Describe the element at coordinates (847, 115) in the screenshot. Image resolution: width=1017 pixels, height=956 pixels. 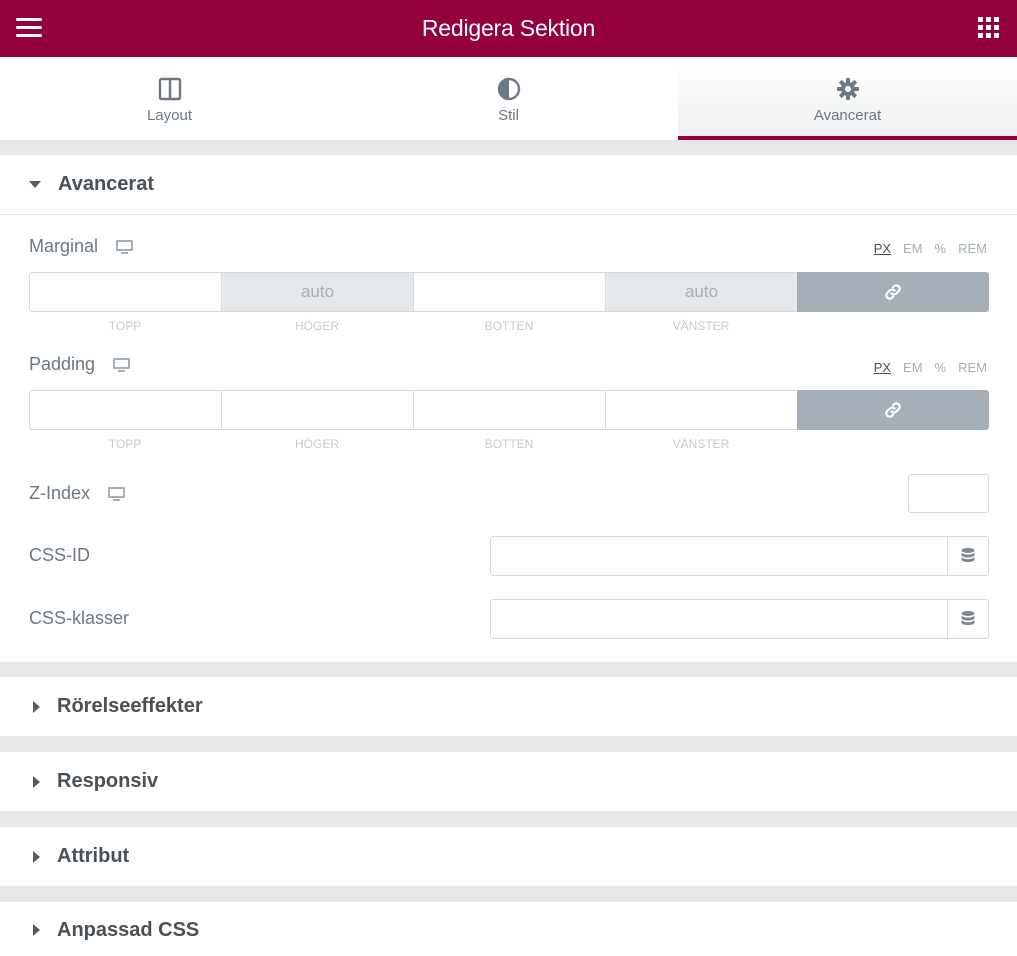
I see `tab-label: Avancerat` at that location.